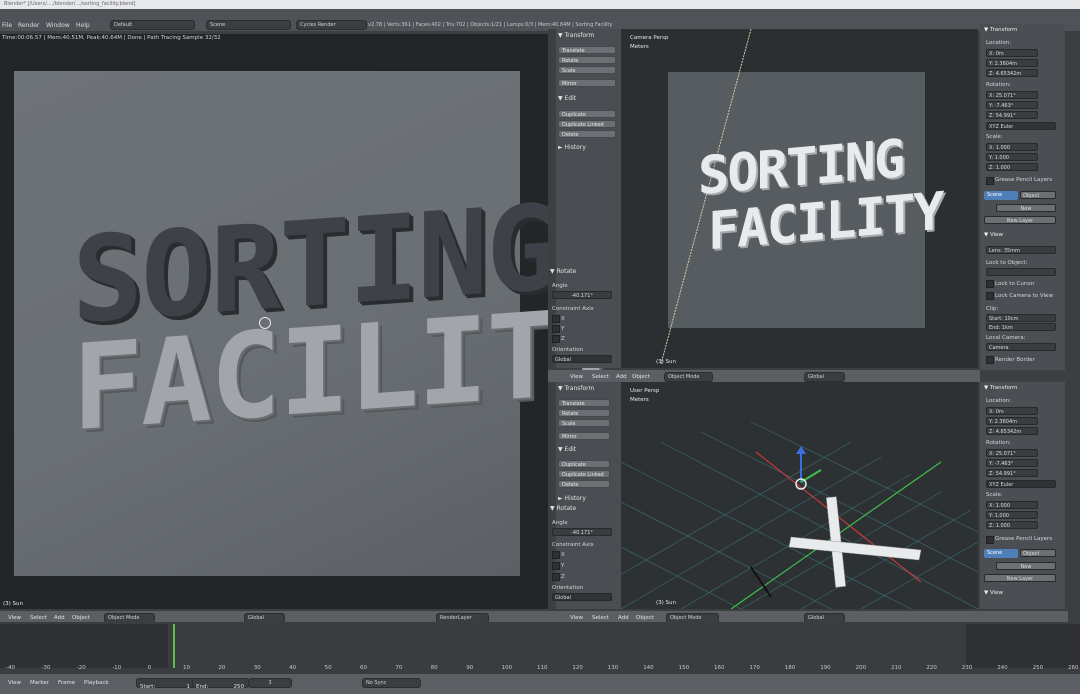 The height and width of the screenshot is (694, 1080). Describe the element at coordinates (688, 377) in the screenshot. I see `header-mid-mode: Object Mode` at that location.